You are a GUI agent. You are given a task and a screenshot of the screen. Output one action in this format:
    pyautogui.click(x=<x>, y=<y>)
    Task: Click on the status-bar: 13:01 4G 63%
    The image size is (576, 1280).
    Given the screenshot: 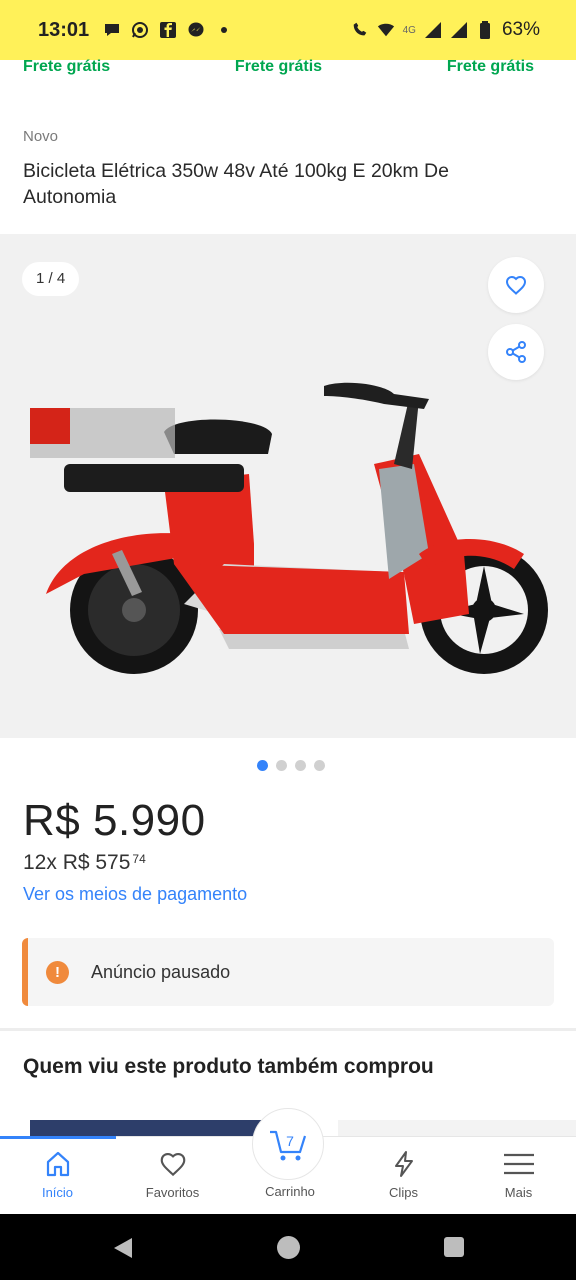 What is the action you would take?
    pyautogui.click(x=288, y=30)
    